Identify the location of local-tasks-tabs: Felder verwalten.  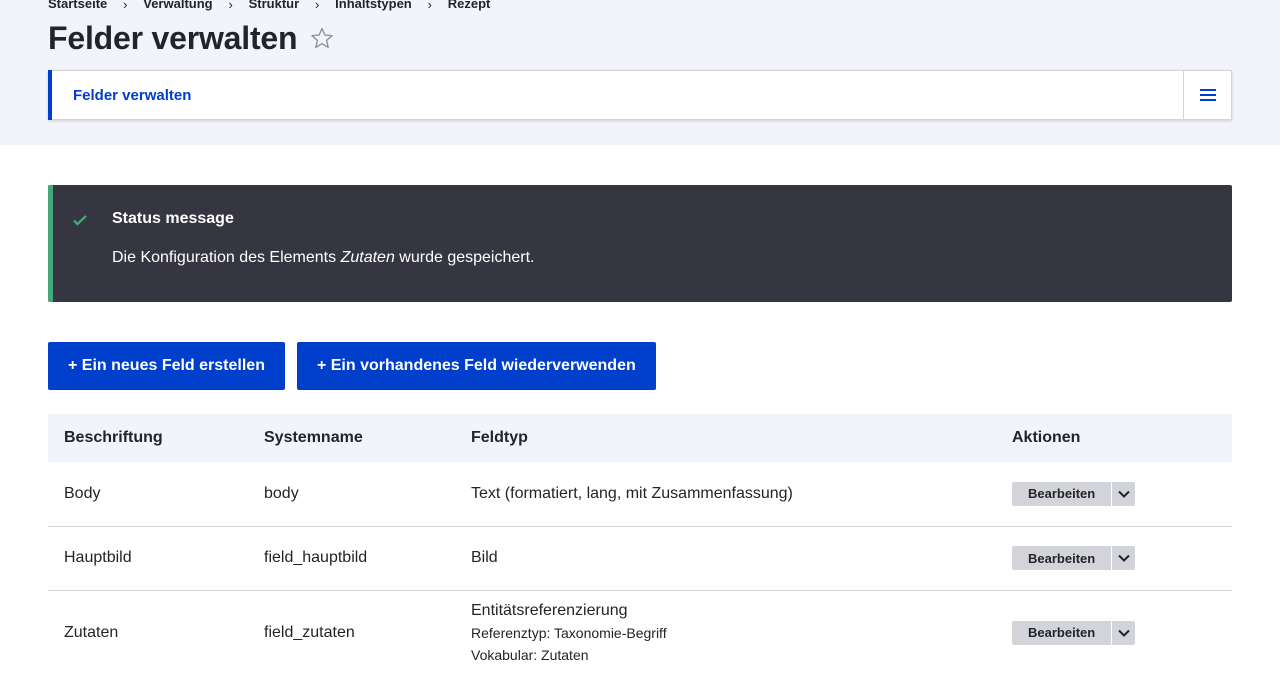
(640, 95).